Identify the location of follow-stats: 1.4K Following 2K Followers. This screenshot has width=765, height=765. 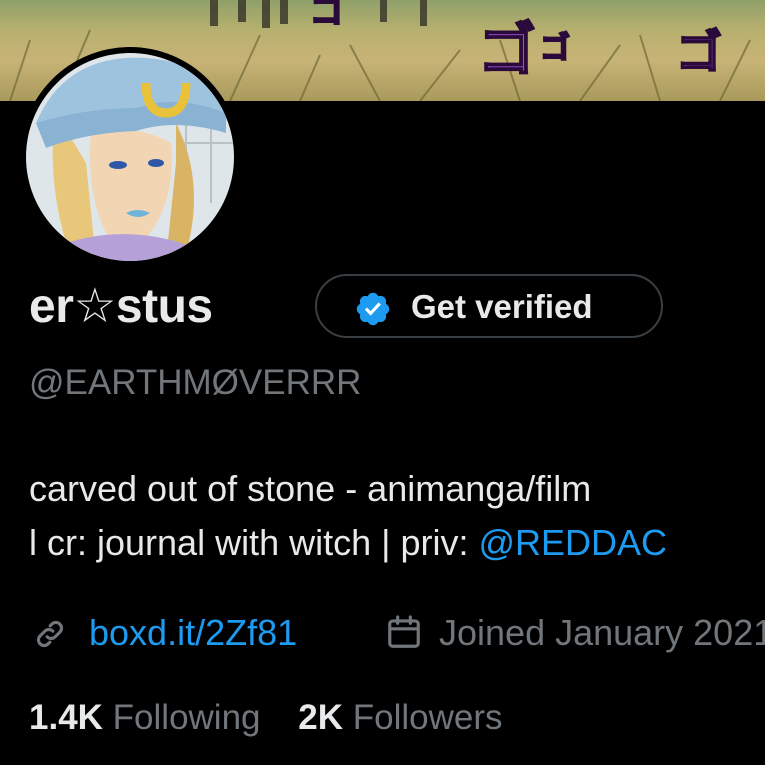
(280, 718).